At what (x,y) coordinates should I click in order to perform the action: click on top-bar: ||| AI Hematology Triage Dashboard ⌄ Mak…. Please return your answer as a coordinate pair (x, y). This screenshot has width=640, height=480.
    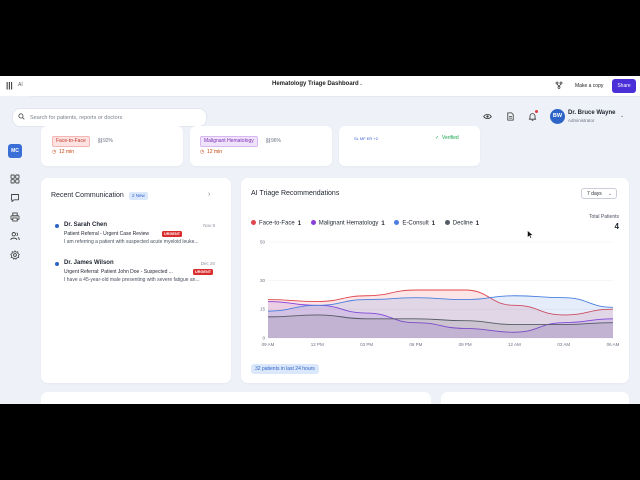
    Looking at the image, I should click on (320, 86).